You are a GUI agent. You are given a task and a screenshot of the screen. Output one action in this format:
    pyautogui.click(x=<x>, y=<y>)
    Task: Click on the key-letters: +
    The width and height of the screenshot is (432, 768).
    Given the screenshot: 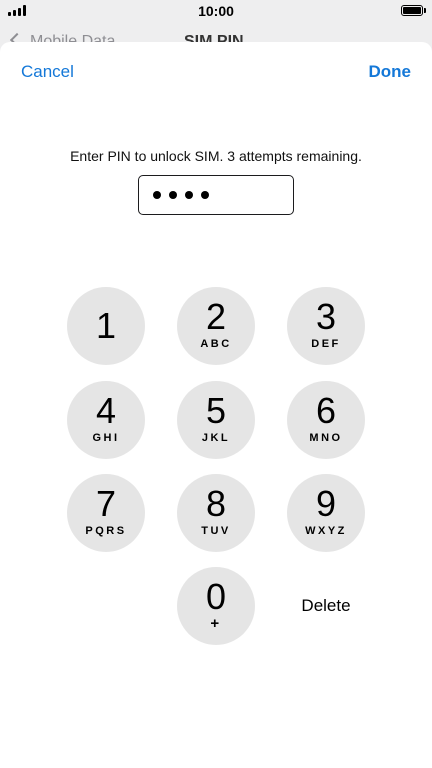 What is the action you would take?
    pyautogui.click(x=216, y=623)
    